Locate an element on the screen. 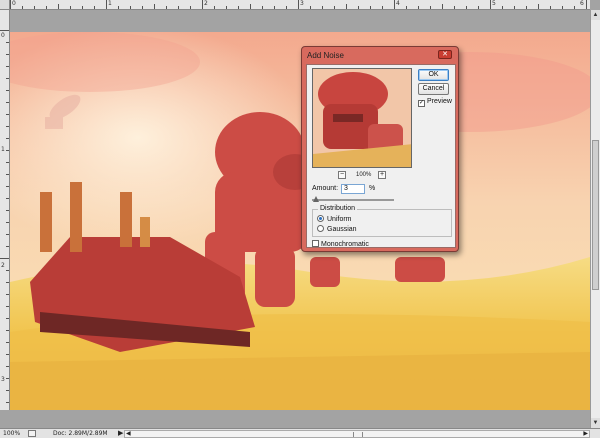 Image resolution: width=600 pixels, height=438 pixels. scroll-left-icon: ◀ is located at coordinates (128, 433).